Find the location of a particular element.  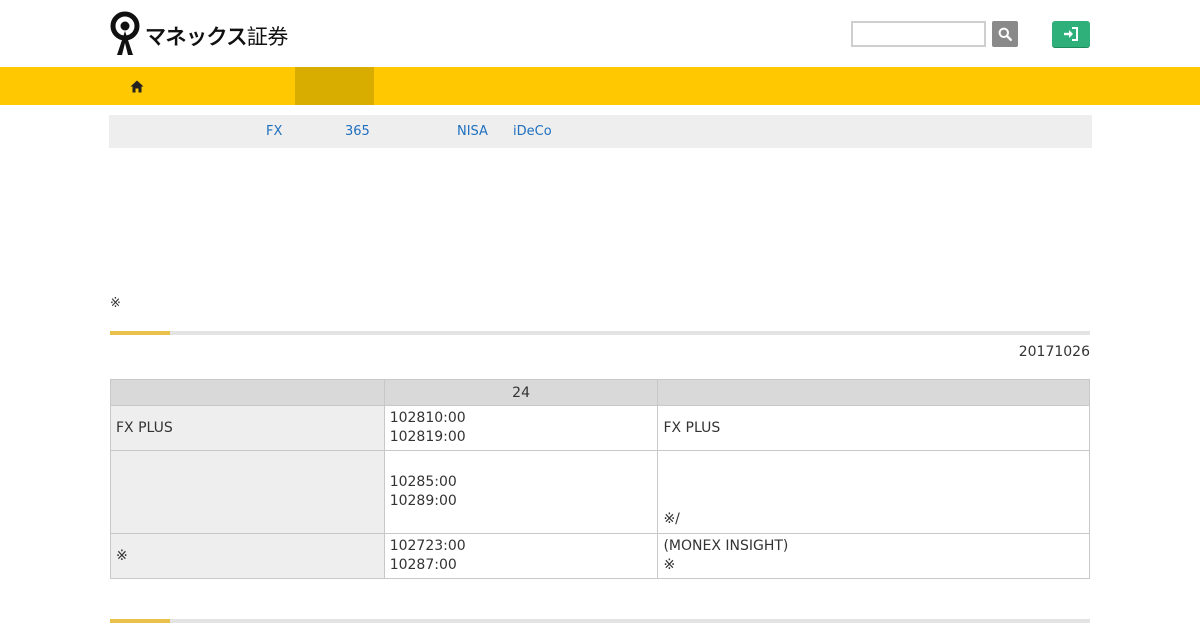

row-note: FX PLUS is located at coordinates (873, 428).